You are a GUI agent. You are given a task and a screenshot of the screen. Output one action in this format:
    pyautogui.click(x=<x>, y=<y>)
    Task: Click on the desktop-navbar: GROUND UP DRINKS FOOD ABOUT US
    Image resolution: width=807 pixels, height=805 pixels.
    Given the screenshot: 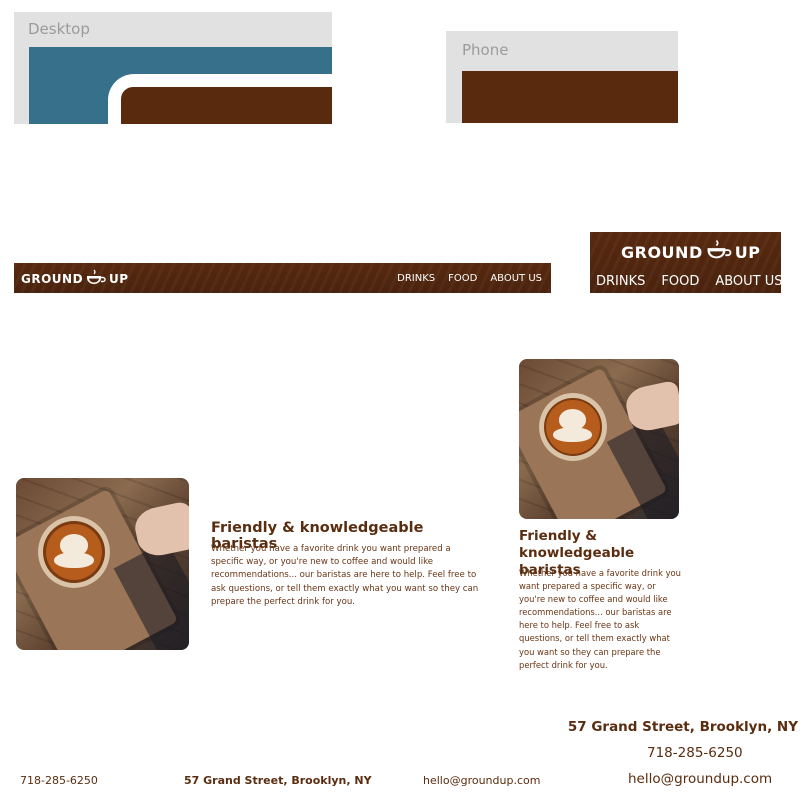 What is the action you would take?
    pyautogui.click(x=282, y=278)
    